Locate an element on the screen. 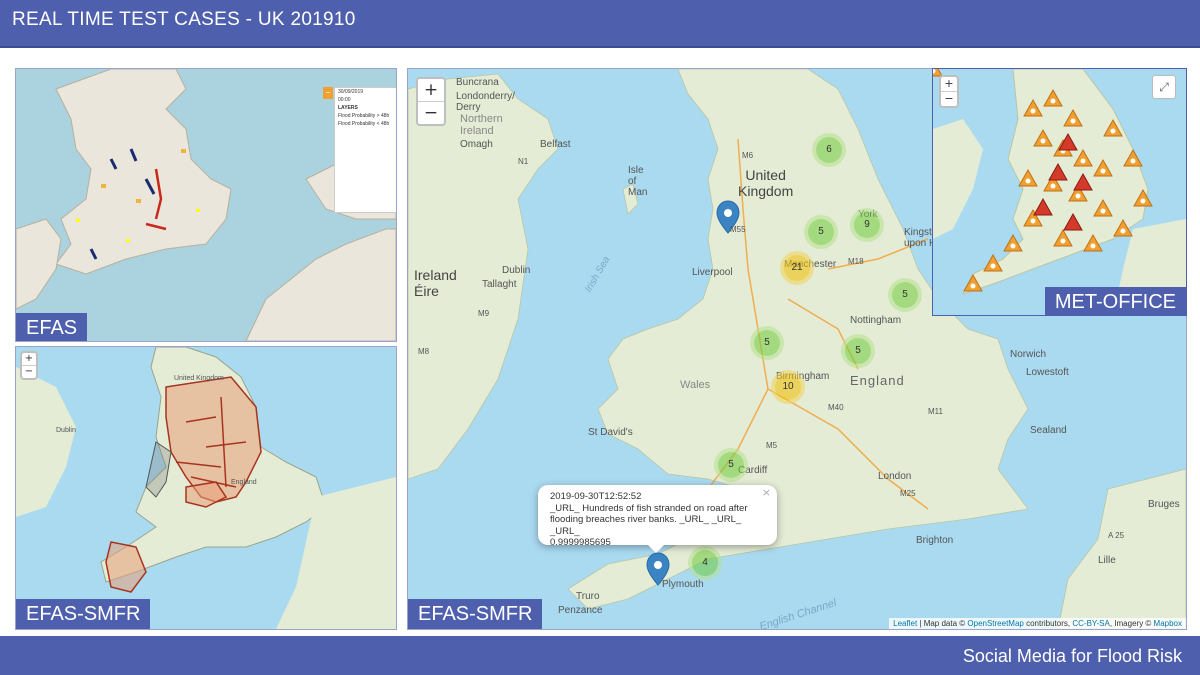  attribution-osm-link: OpenStreetMap is located at coordinates (995, 623).